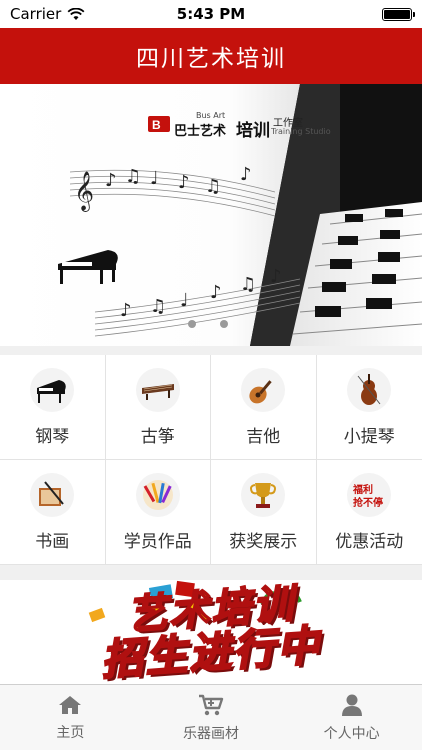 The image size is (422, 750). I want to click on tab-label: 乐器画材, so click(211, 733).